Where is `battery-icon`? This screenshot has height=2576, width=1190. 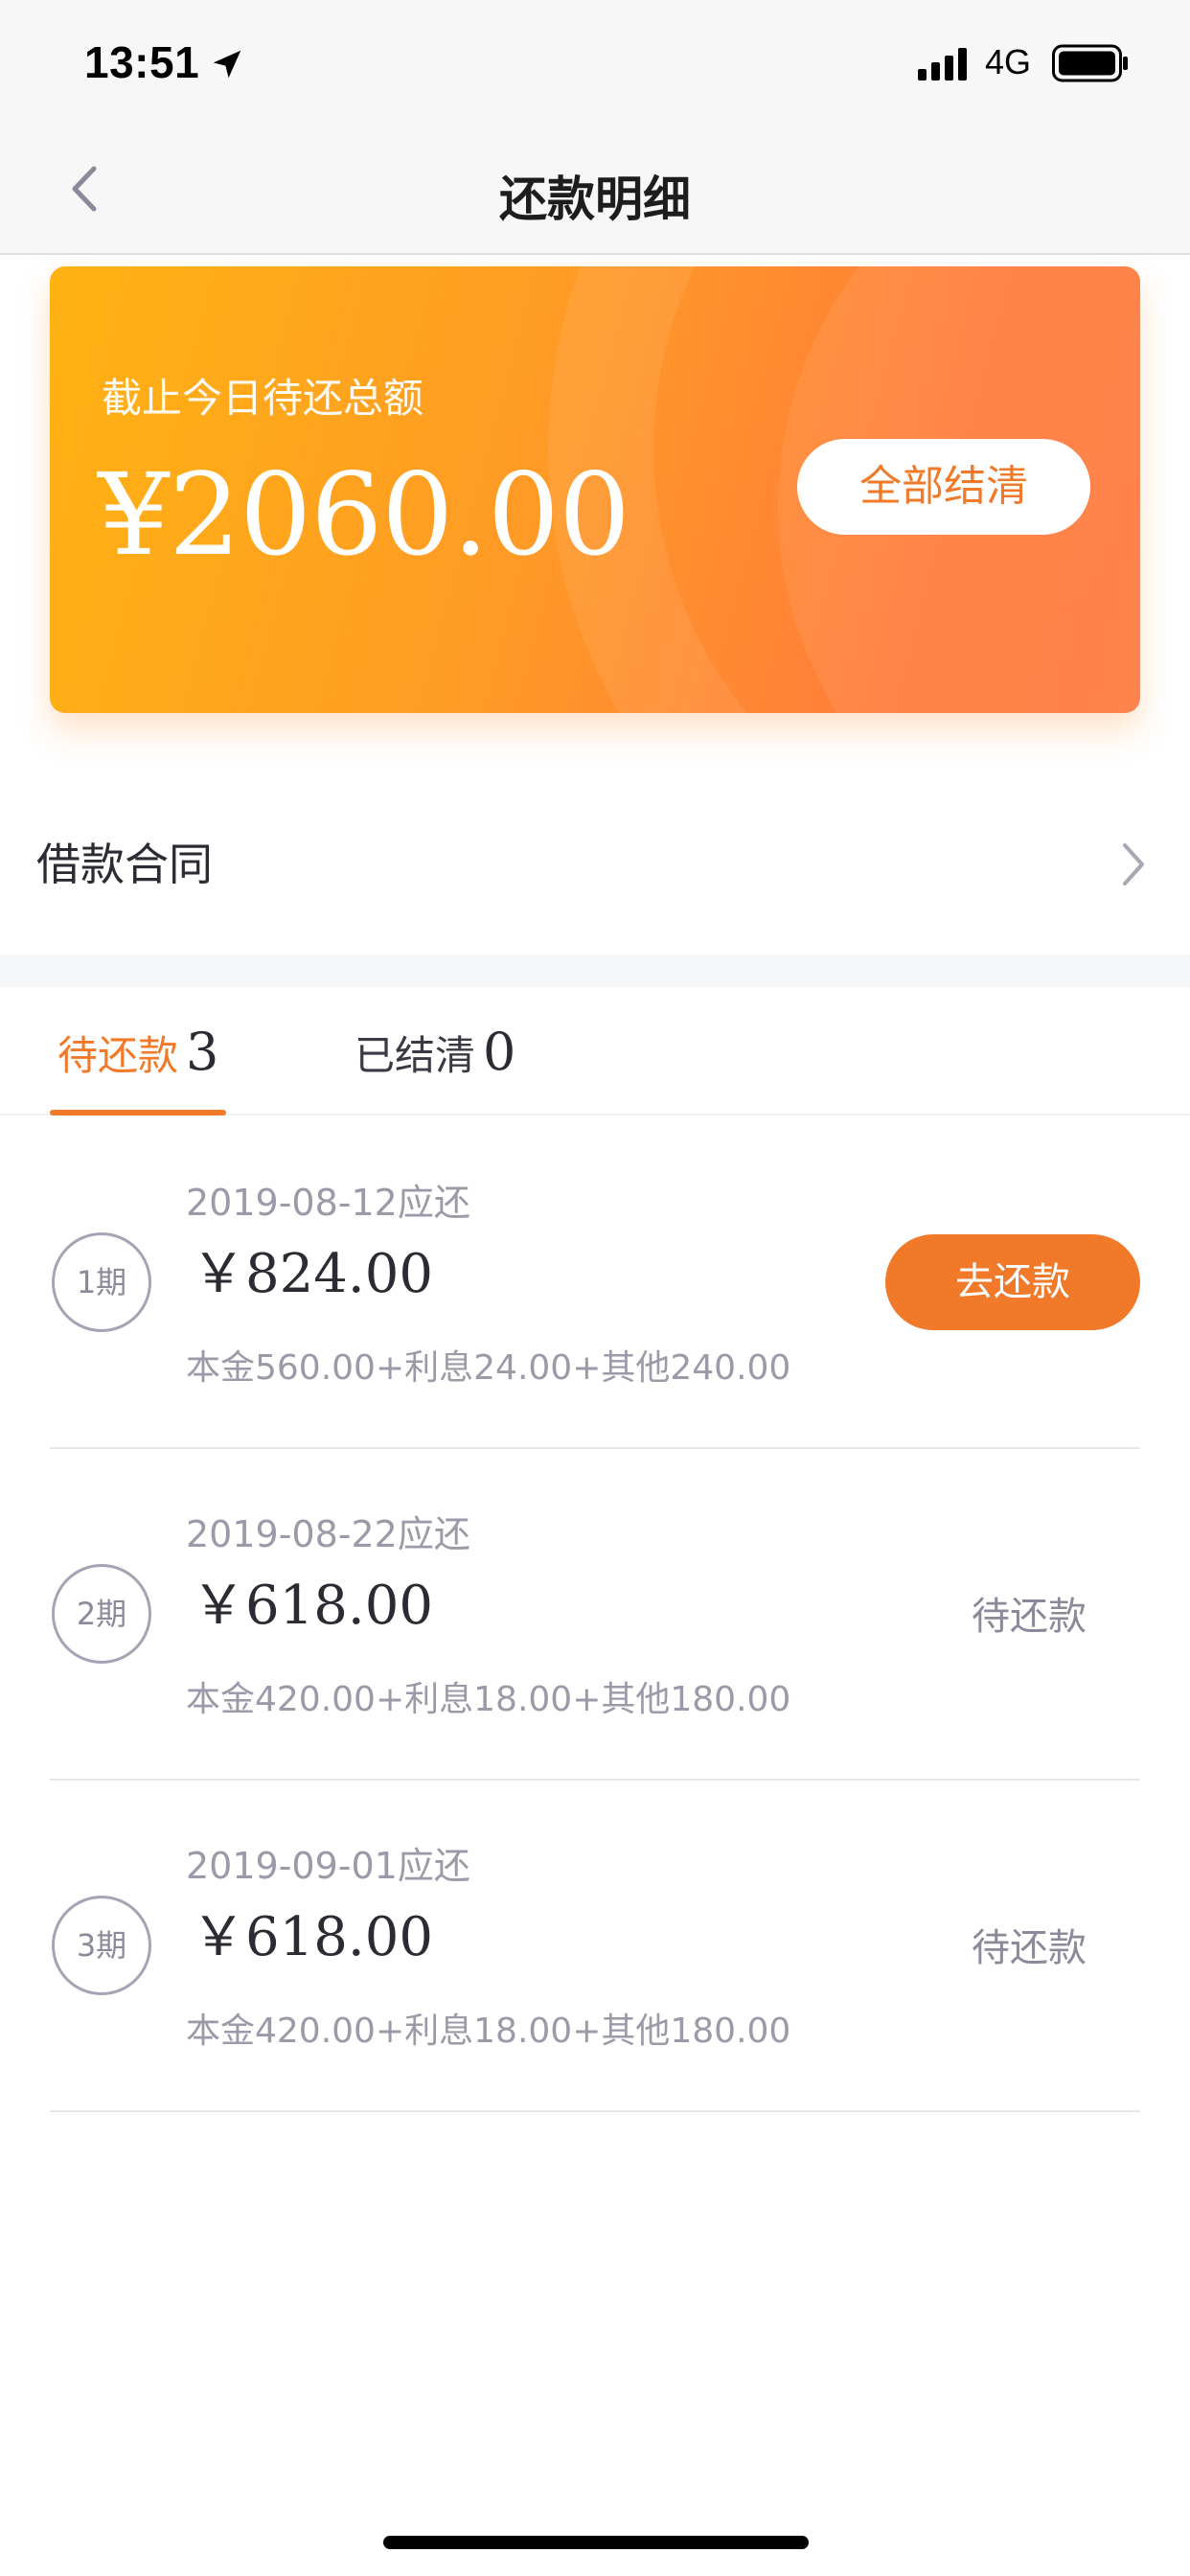
battery-icon is located at coordinates (1090, 63).